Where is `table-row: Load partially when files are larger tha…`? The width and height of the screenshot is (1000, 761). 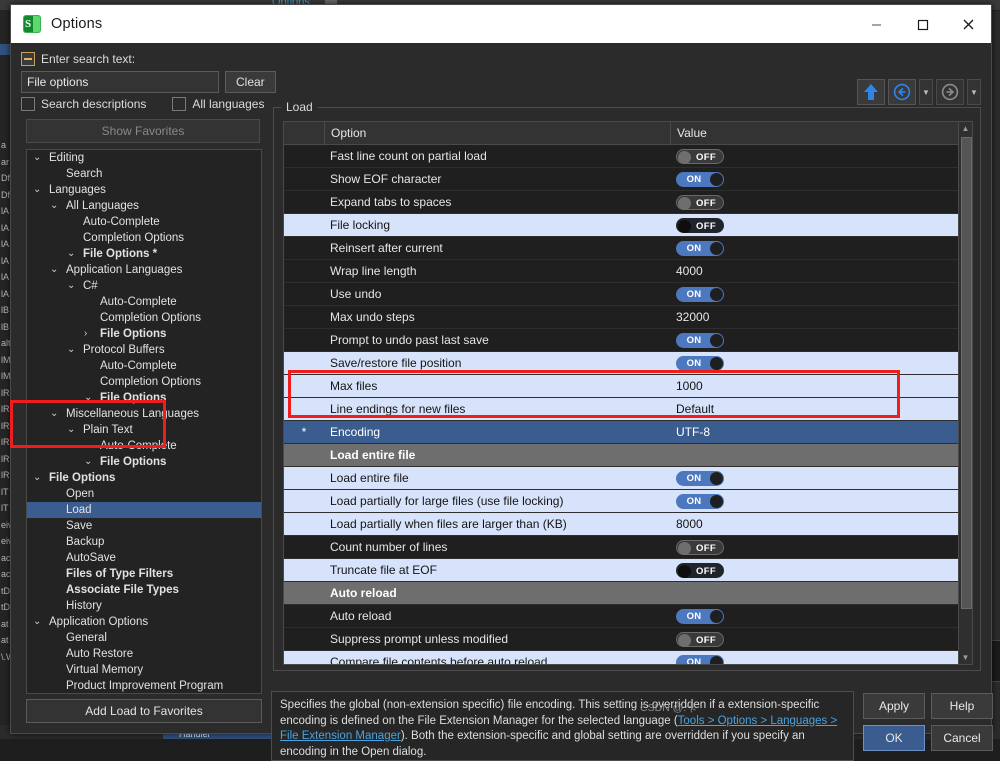 table-row: Load partially when files are larger tha… is located at coordinates (628, 524).